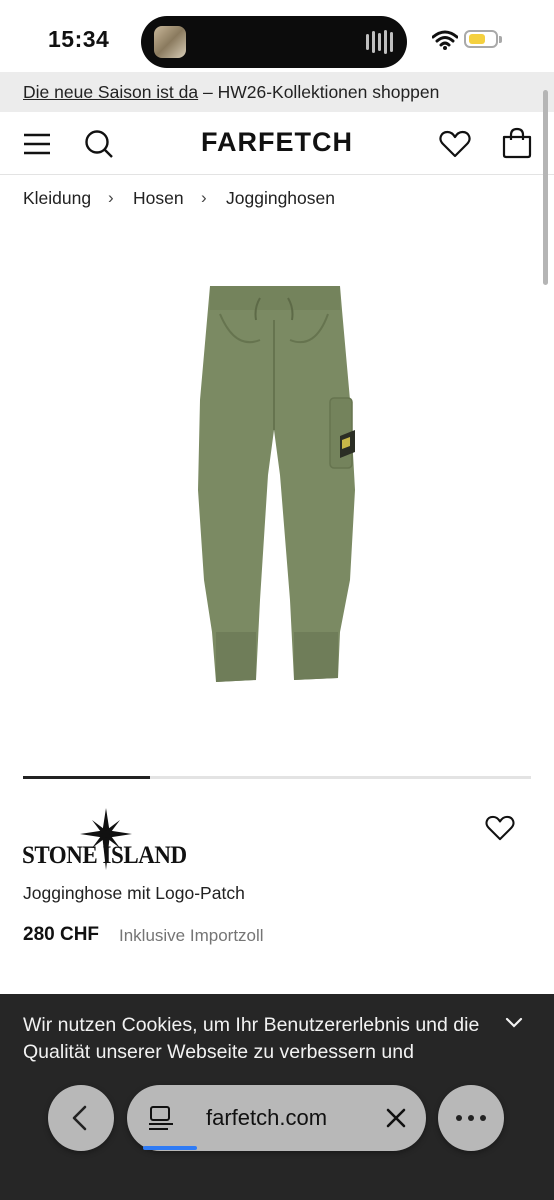 Image resolution: width=554 pixels, height=1200 pixels. What do you see at coordinates (500, 39) in the screenshot?
I see `battery-tip` at bounding box center [500, 39].